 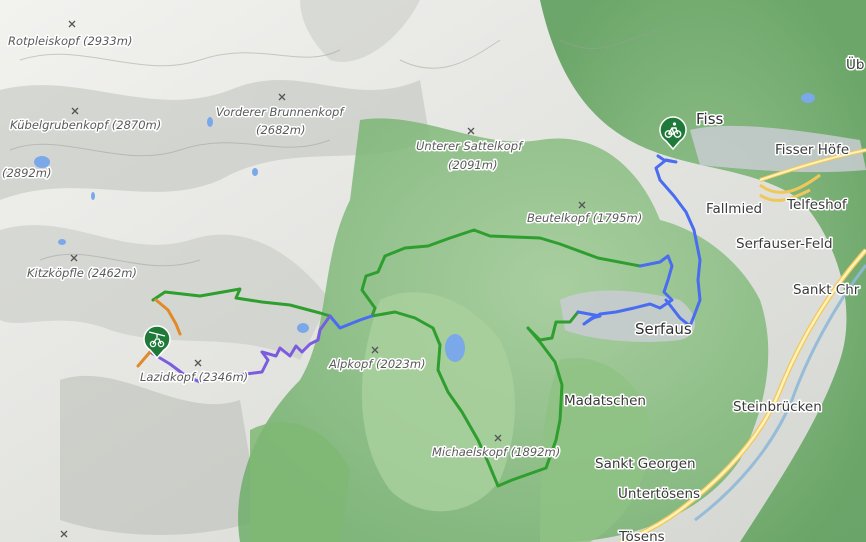 What do you see at coordinates (472, 165) in the screenshot?
I see `peak-label: (2091m)` at bounding box center [472, 165].